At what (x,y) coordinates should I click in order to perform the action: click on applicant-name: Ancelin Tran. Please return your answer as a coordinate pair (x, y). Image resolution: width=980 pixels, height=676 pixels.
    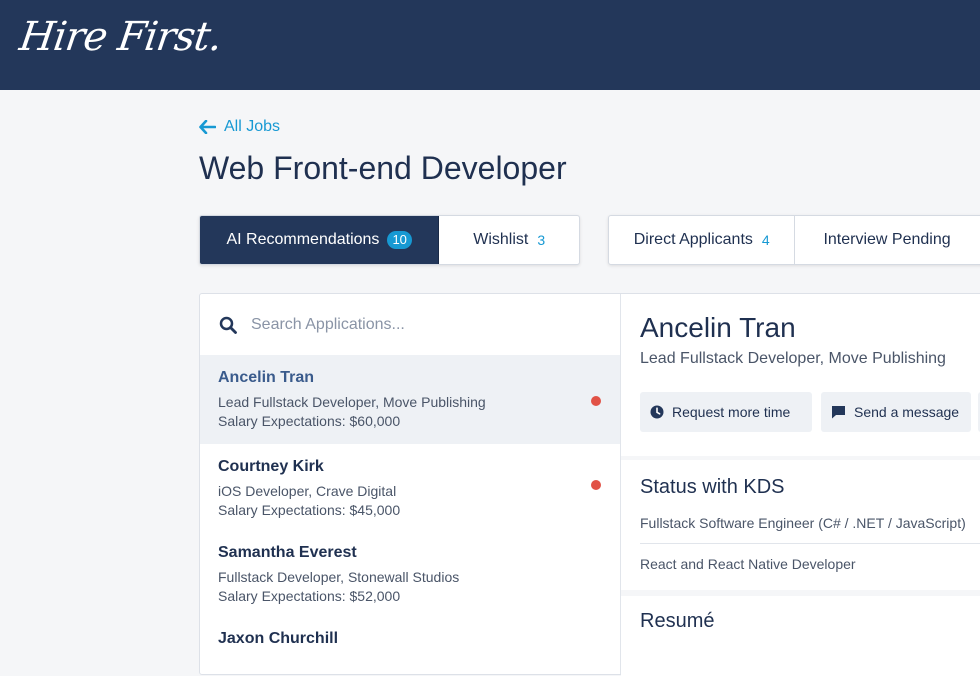
    Looking at the image, I should click on (266, 377).